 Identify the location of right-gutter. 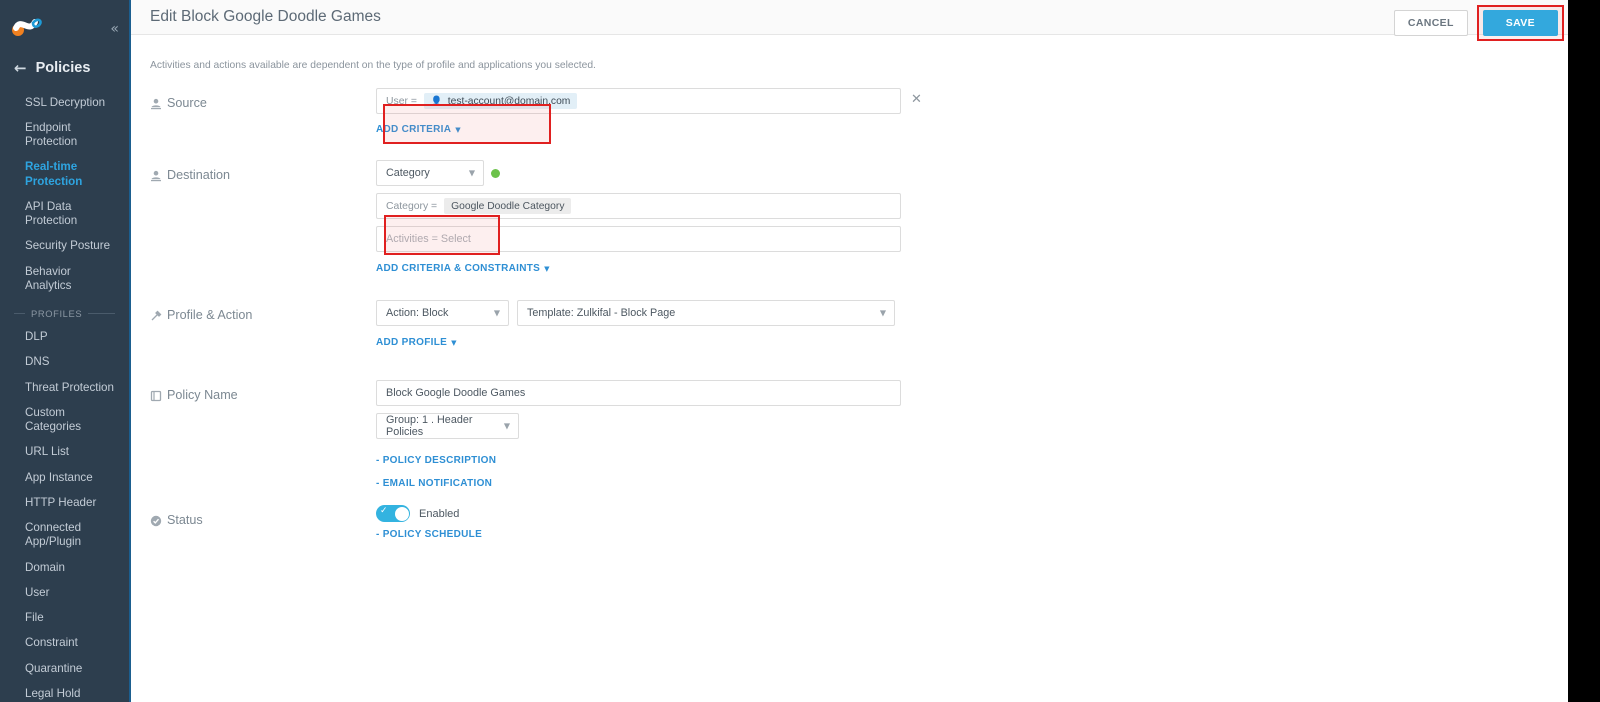
(1584, 351).